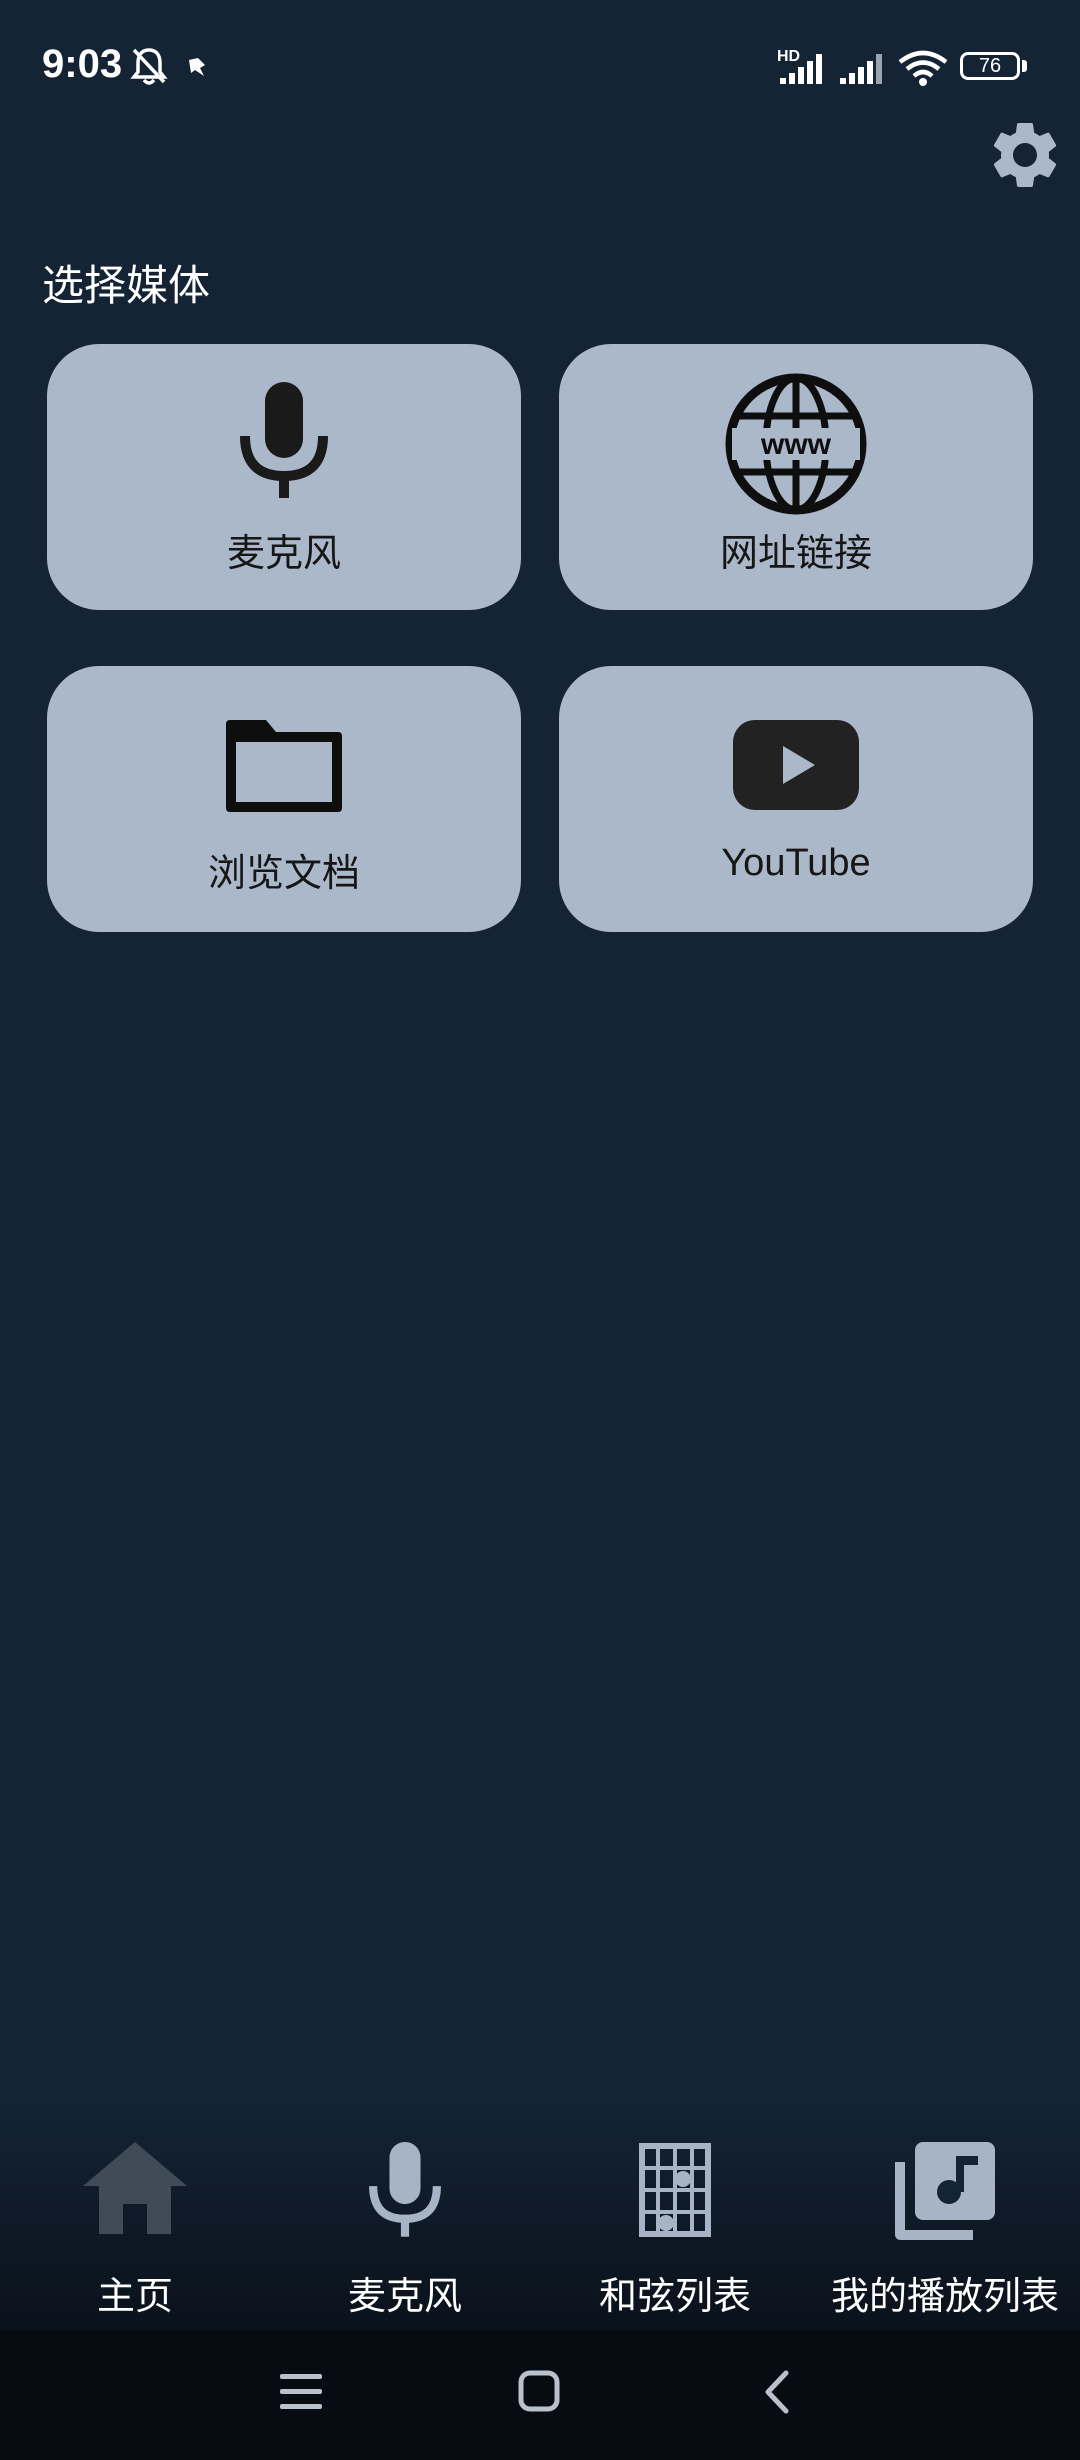 The height and width of the screenshot is (2460, 1080). What do you see at coordinates (777, 2392) in the screenshot?
I see `back-icon` at bounding box center [777, 2392].